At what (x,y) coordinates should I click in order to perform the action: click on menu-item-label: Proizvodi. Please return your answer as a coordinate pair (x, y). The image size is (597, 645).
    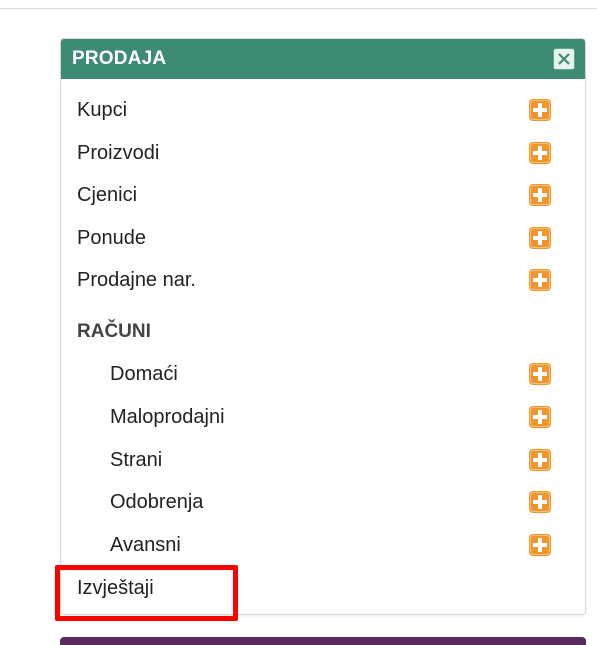
    Looking at the image, I should click on (118, 153).